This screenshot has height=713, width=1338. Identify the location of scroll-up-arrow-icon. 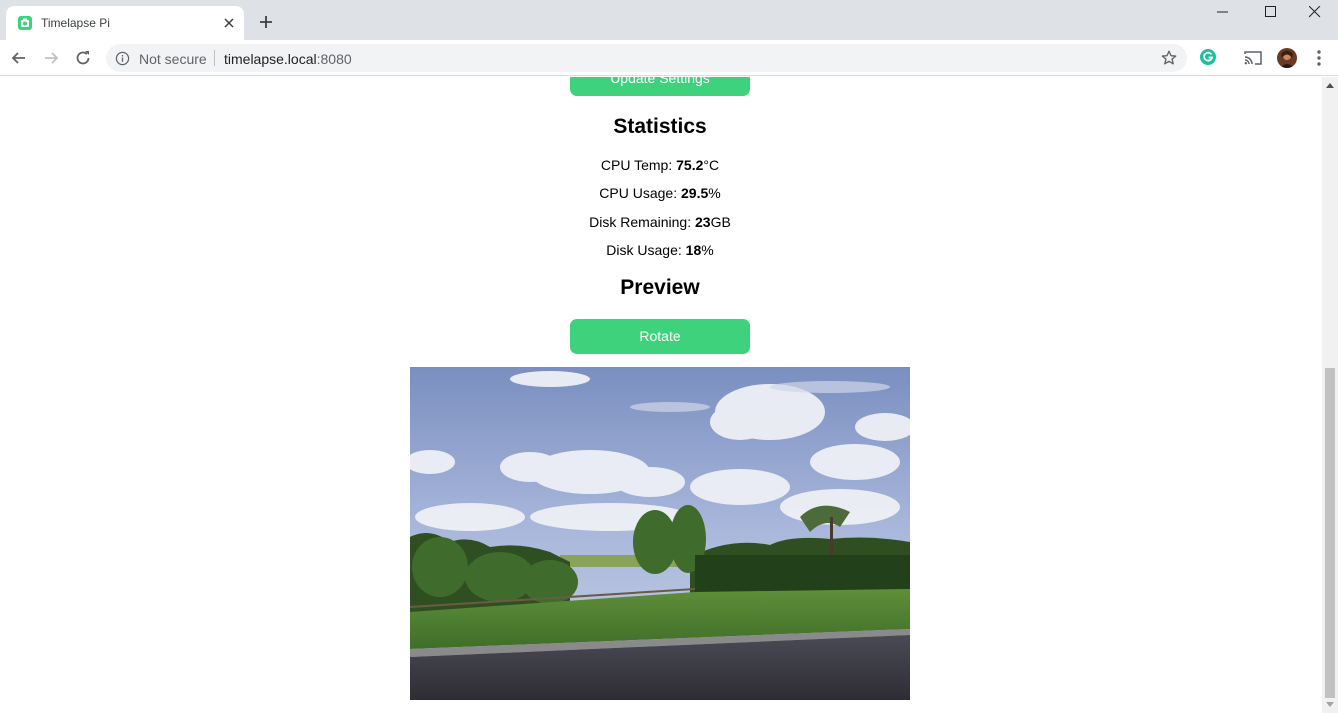
(1330, 85).